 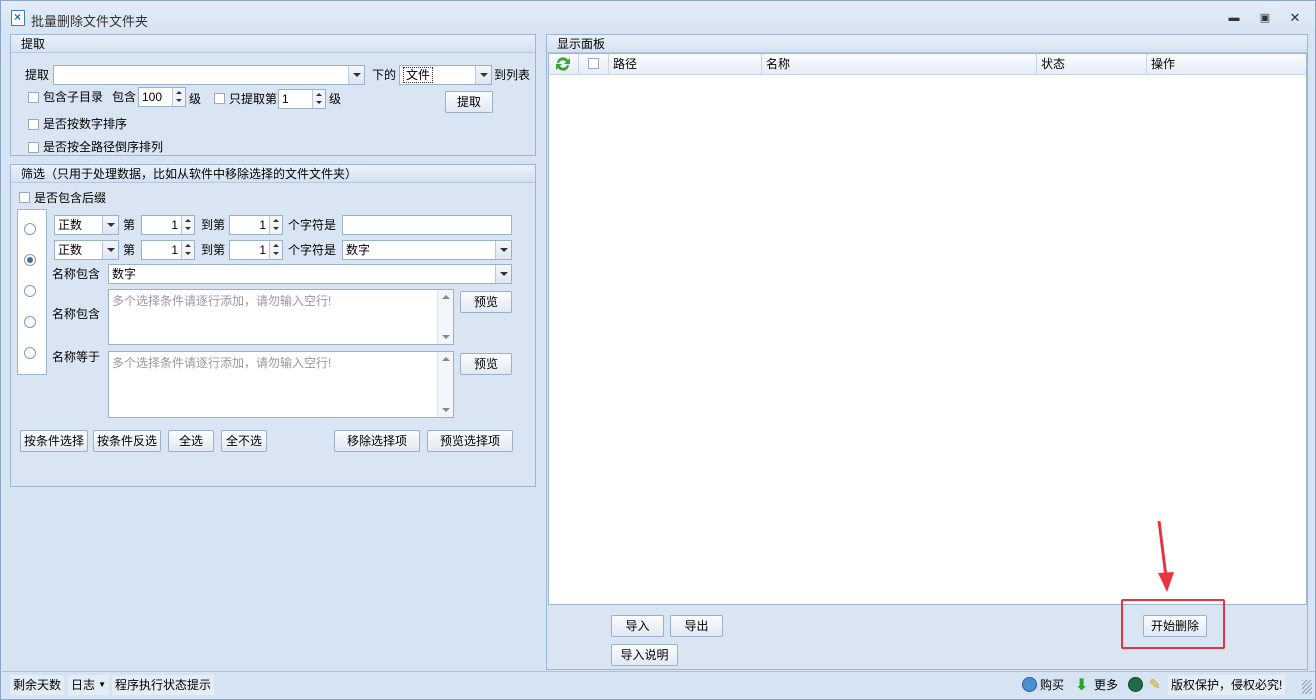 I want to click on from-value-2: 1, so click(x=174, y=250).